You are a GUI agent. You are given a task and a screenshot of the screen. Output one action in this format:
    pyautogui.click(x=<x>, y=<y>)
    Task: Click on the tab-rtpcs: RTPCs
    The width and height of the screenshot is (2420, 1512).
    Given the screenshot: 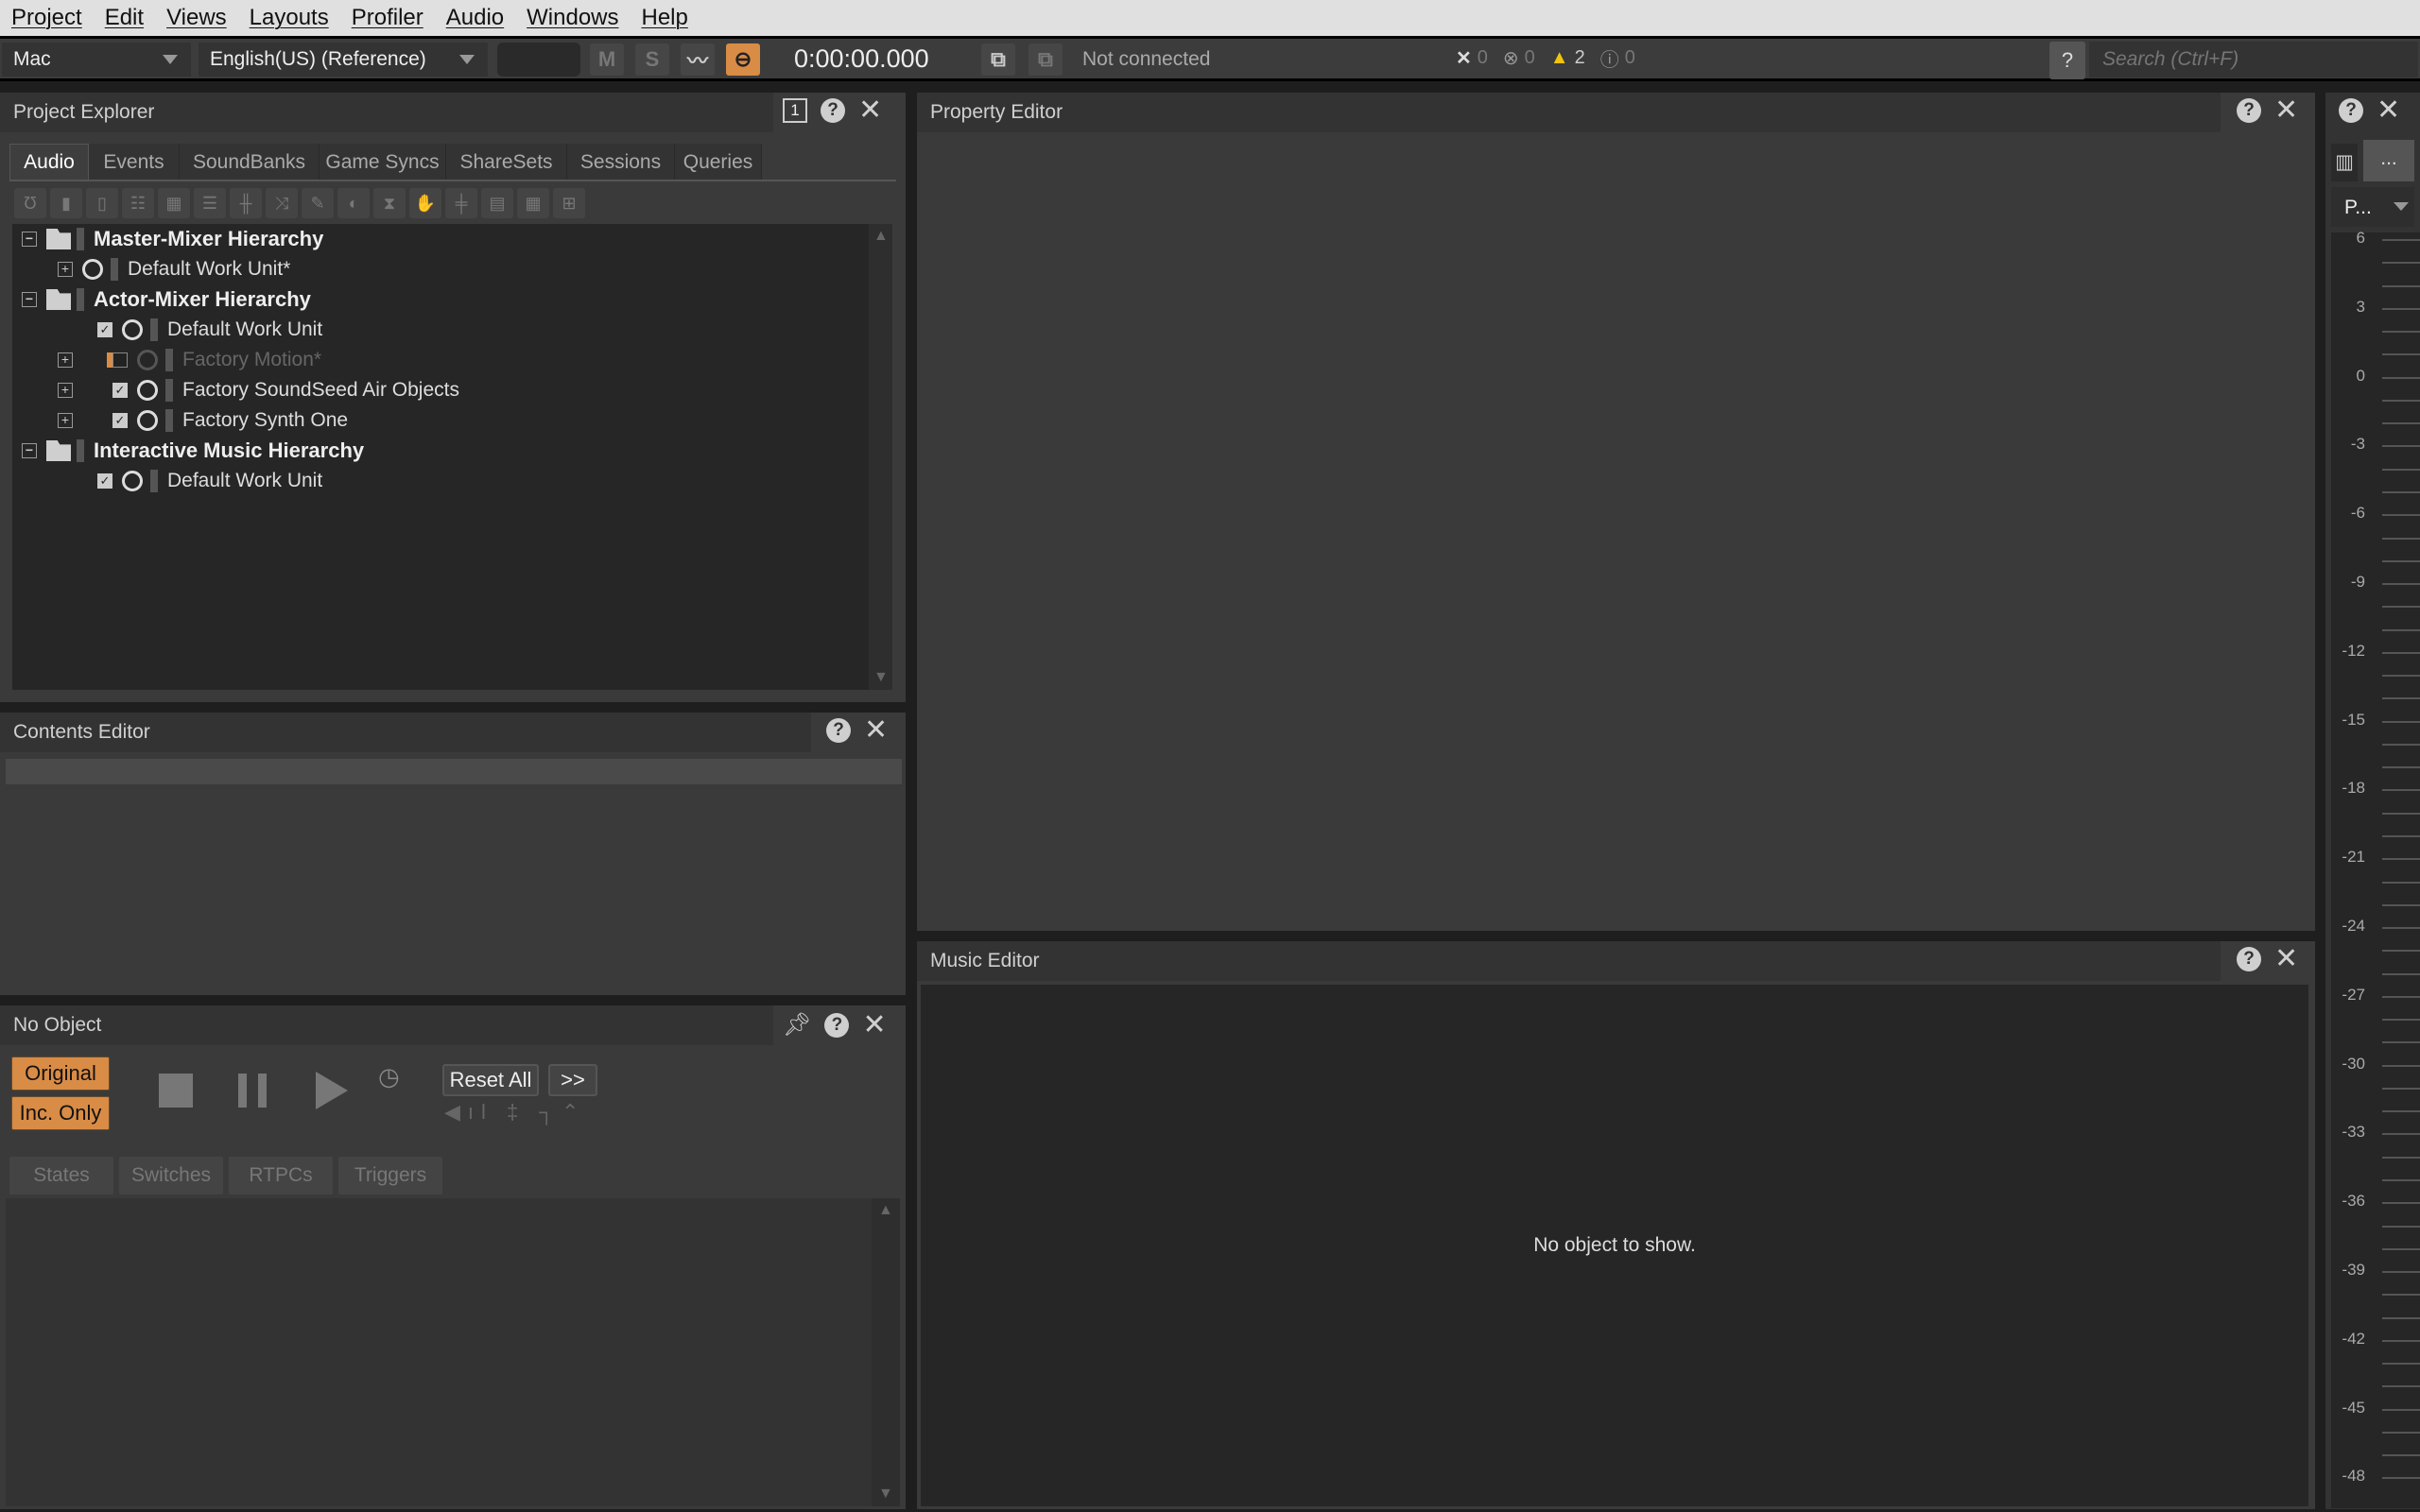 What is the action you would take?
    pyautogui.click(x=281, y=1175)
    